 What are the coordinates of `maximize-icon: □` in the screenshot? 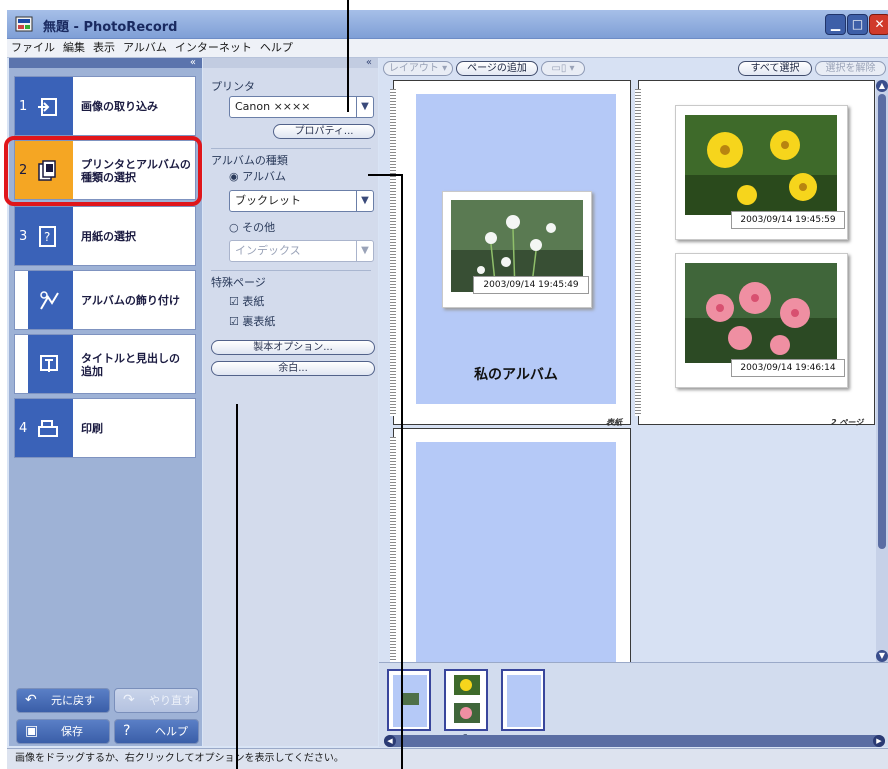 It's located at (857, 24).